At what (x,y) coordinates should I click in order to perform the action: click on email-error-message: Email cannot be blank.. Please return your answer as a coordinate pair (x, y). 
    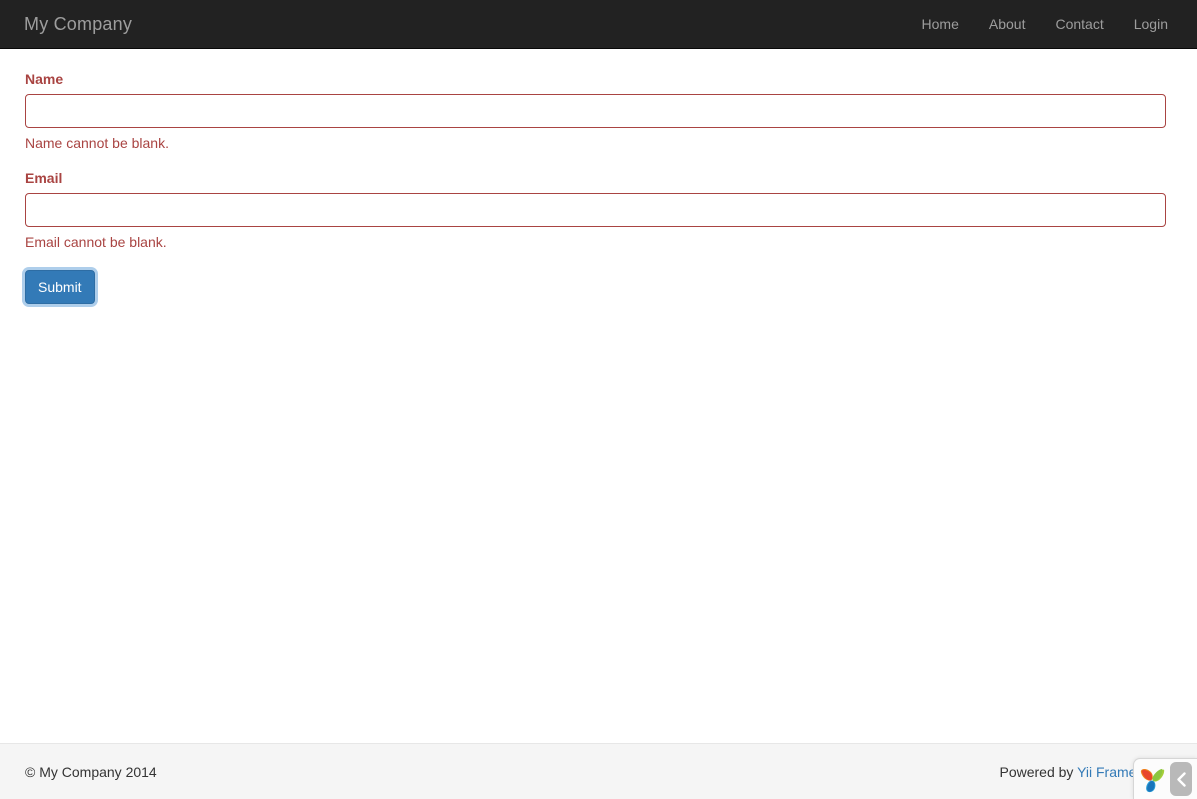
    Looking at the image, I should click on (96, 242).